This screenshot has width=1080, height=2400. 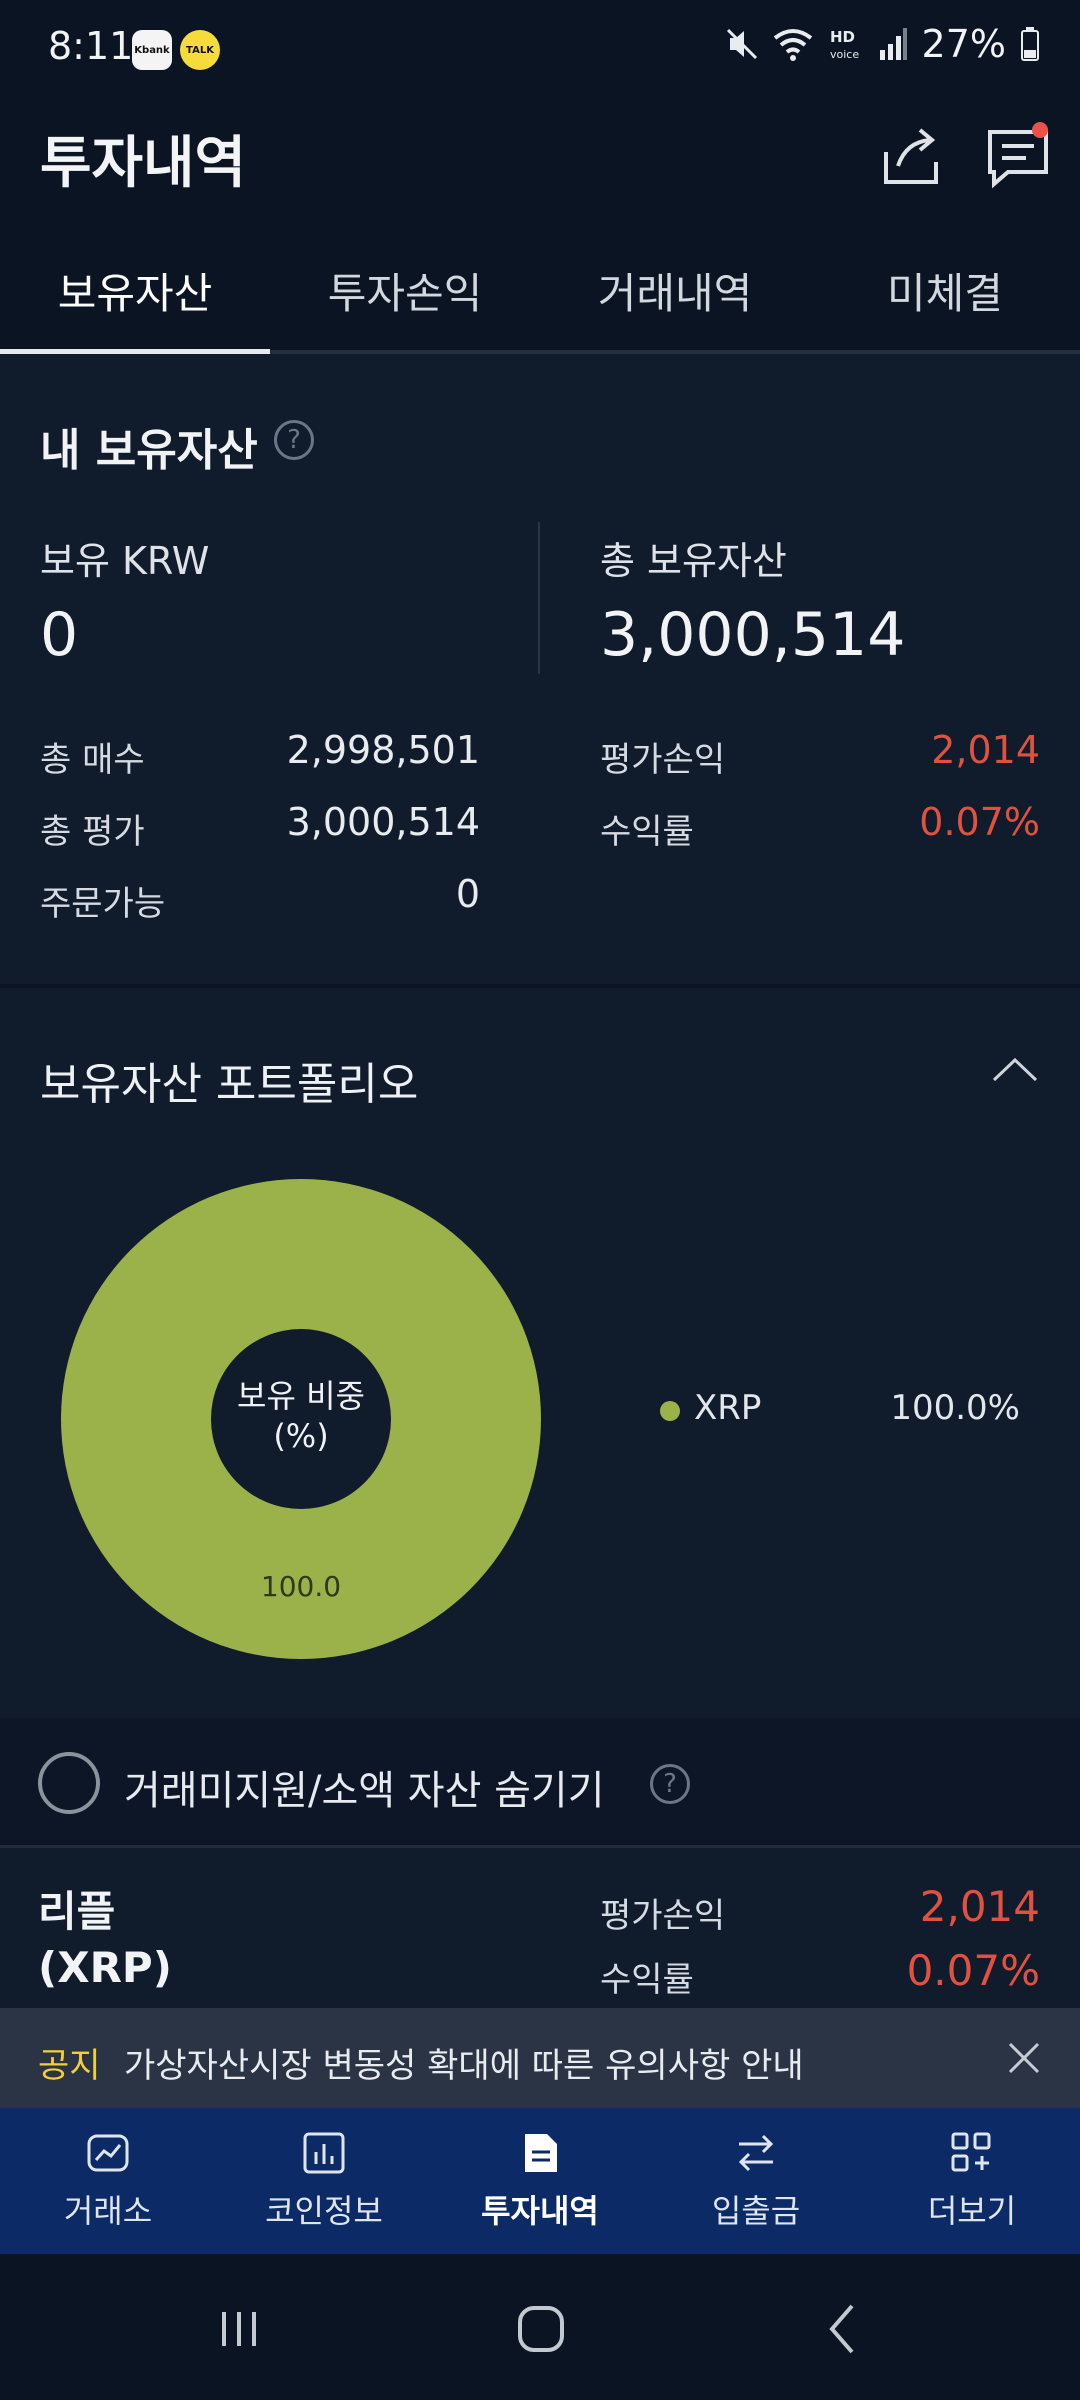 What do you see at coordinates (911, 157) in the screenshot?
I see `share-icon` at bounding box center [911, 157].